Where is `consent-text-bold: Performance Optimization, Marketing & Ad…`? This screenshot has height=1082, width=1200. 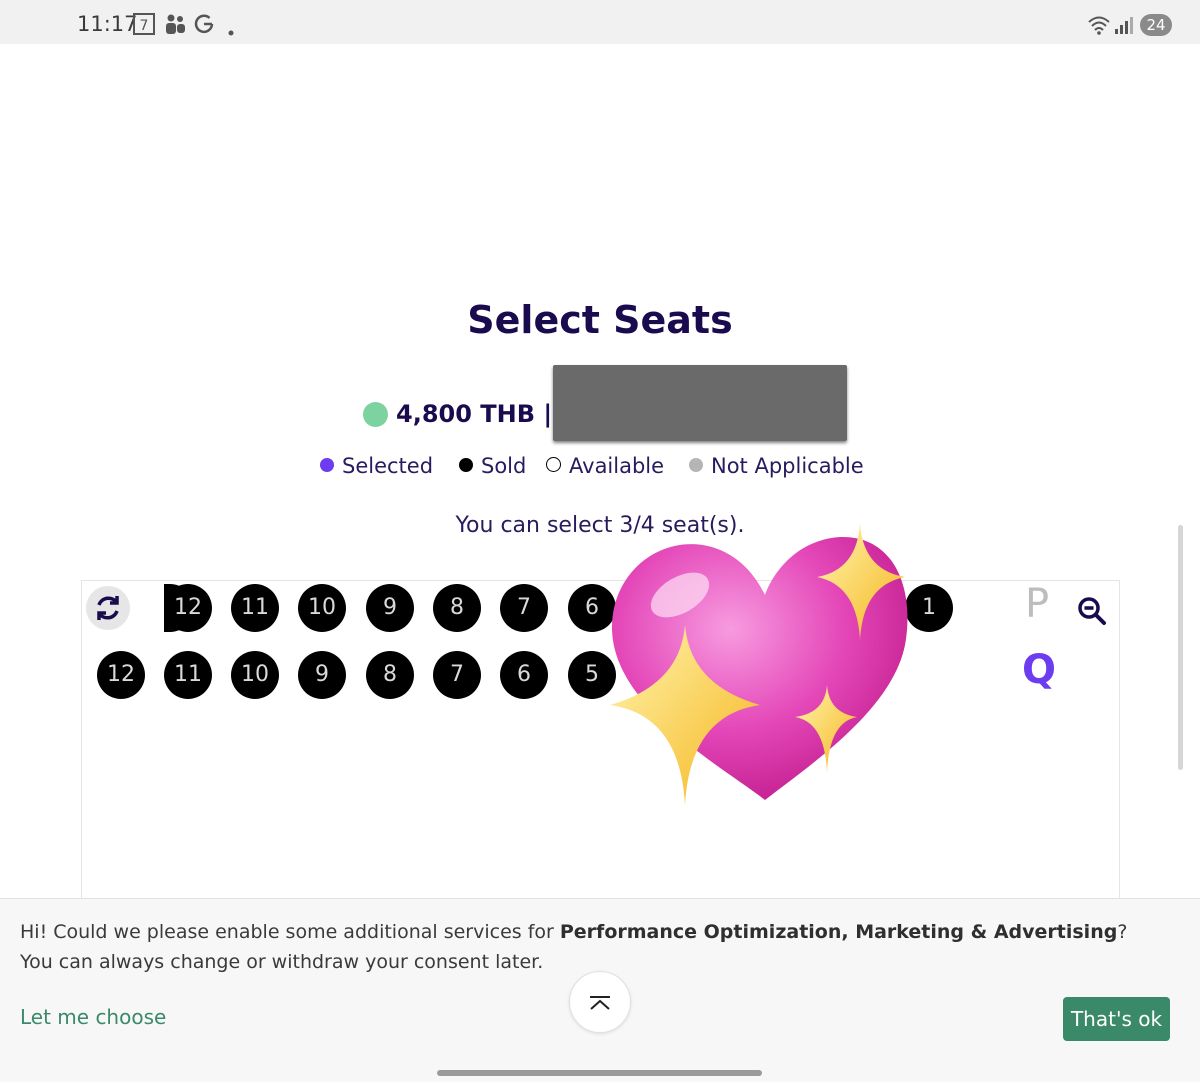 consent-text-bold: Performance Optimization, Marketing & Ad… is located at coordinates (838, 932).